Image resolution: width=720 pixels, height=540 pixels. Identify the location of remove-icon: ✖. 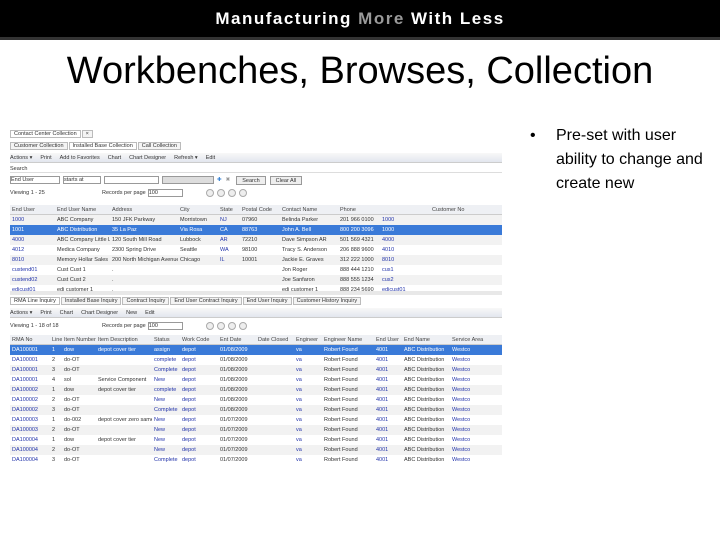
(228, 180).